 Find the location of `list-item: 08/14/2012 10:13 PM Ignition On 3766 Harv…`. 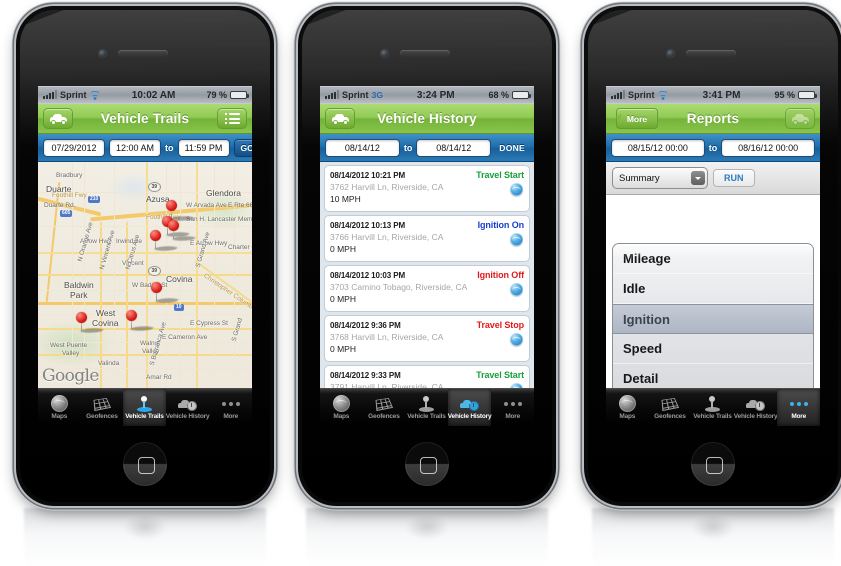

list-item: 08/14/2012 10:13 PM Ignition On 3766 Harv… is located at coordinates (427, 238).